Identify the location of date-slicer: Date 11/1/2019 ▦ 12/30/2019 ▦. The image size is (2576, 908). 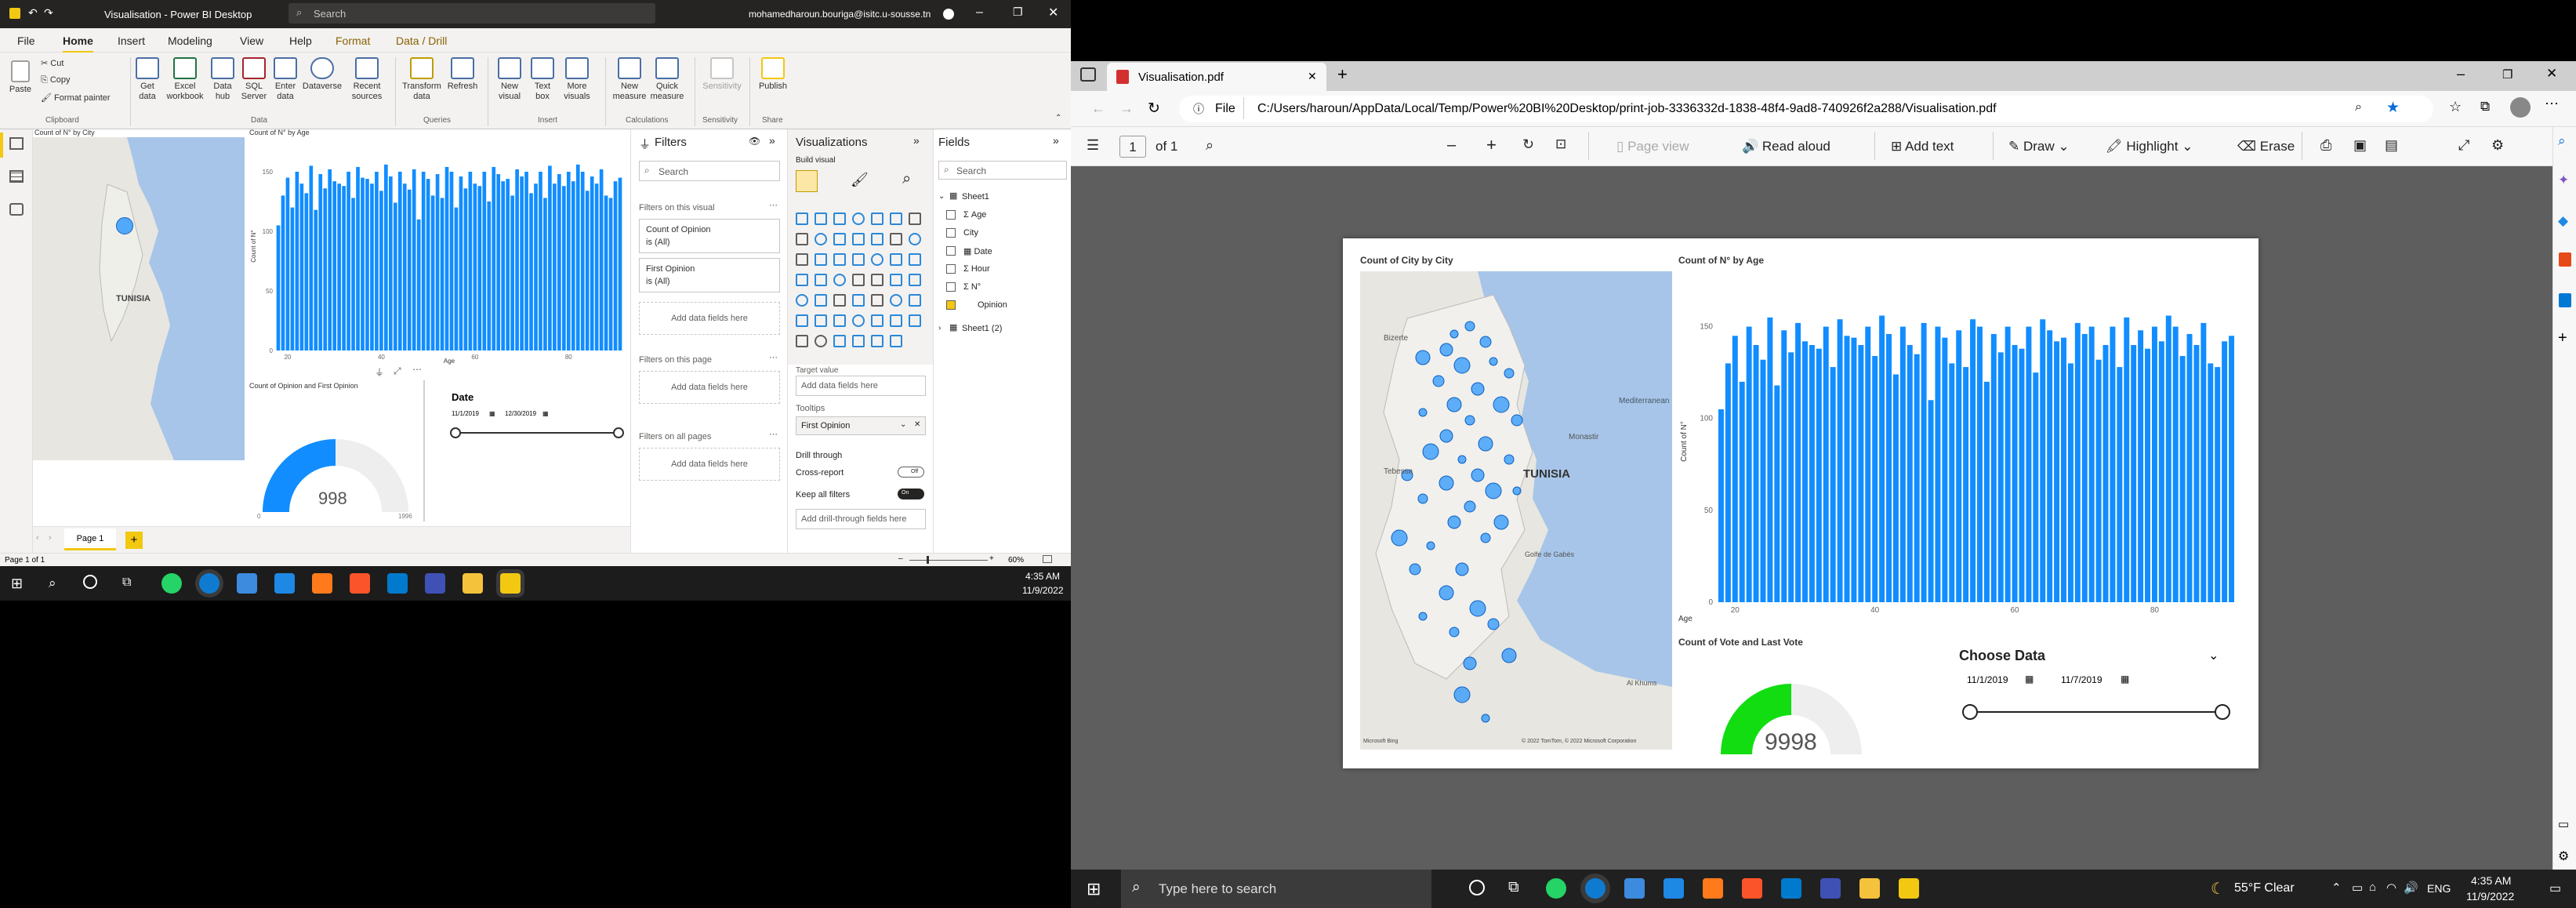
(539, 422).